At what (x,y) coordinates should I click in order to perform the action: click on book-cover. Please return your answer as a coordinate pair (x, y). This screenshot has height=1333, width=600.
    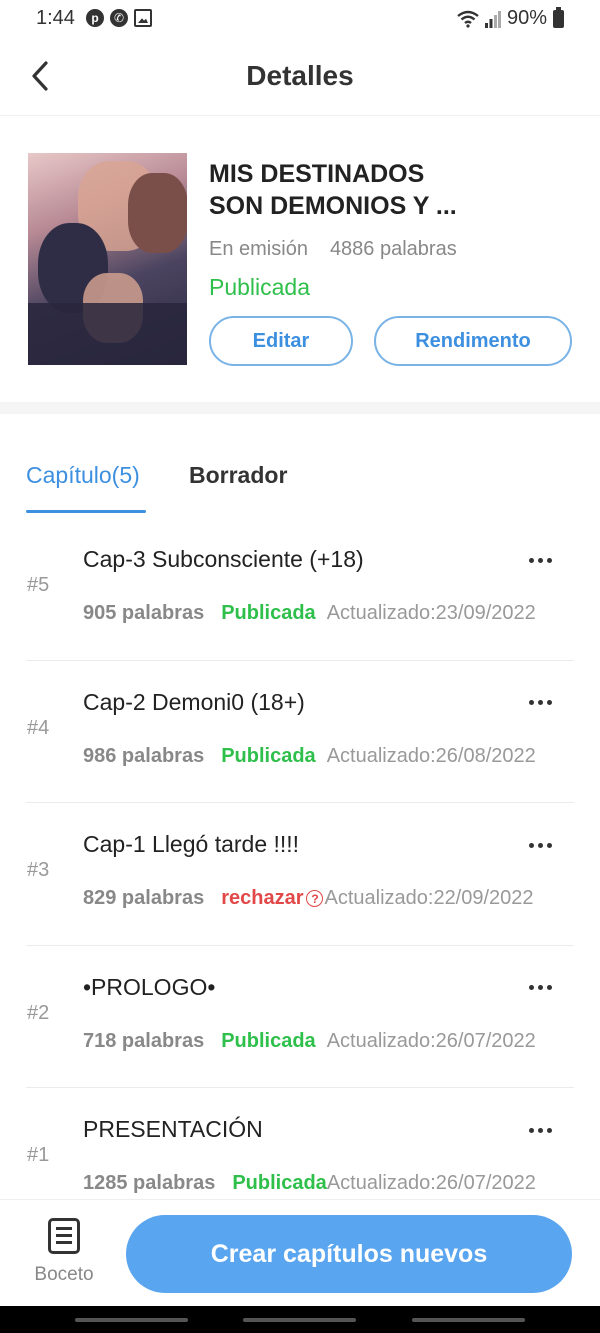
    Looking at the image, I should click on (107, 259).